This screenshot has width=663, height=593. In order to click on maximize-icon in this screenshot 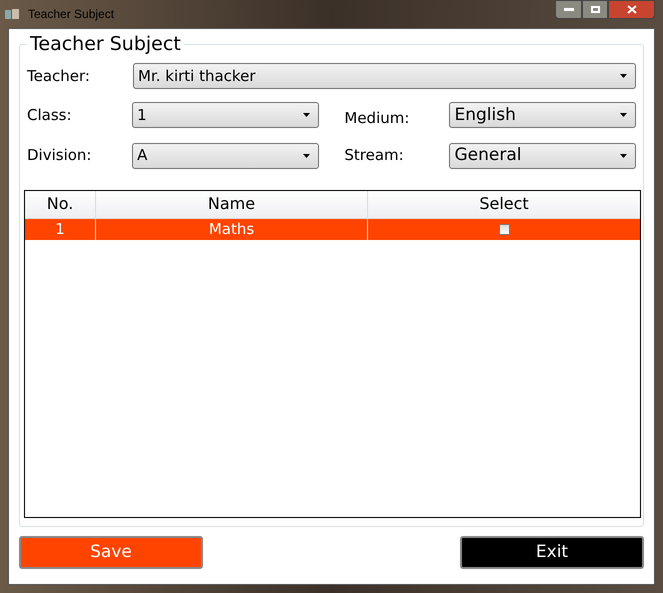, I will do `click(595, 9)`.